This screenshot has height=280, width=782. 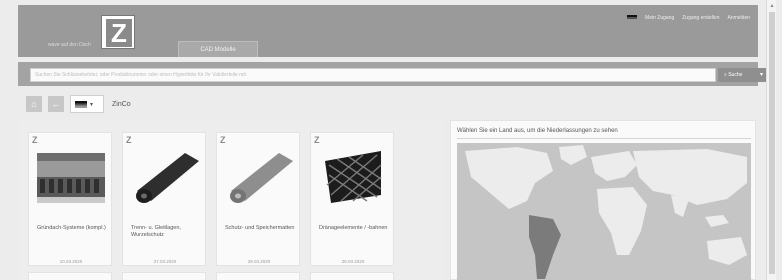 I want to click on product-date: 27.03.2020, so click(x=165, y=261).